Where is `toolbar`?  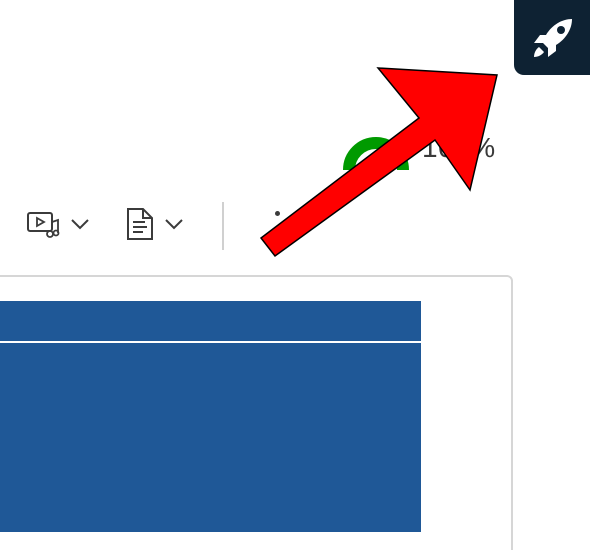
toolbar is located at coordinates (260, 226).